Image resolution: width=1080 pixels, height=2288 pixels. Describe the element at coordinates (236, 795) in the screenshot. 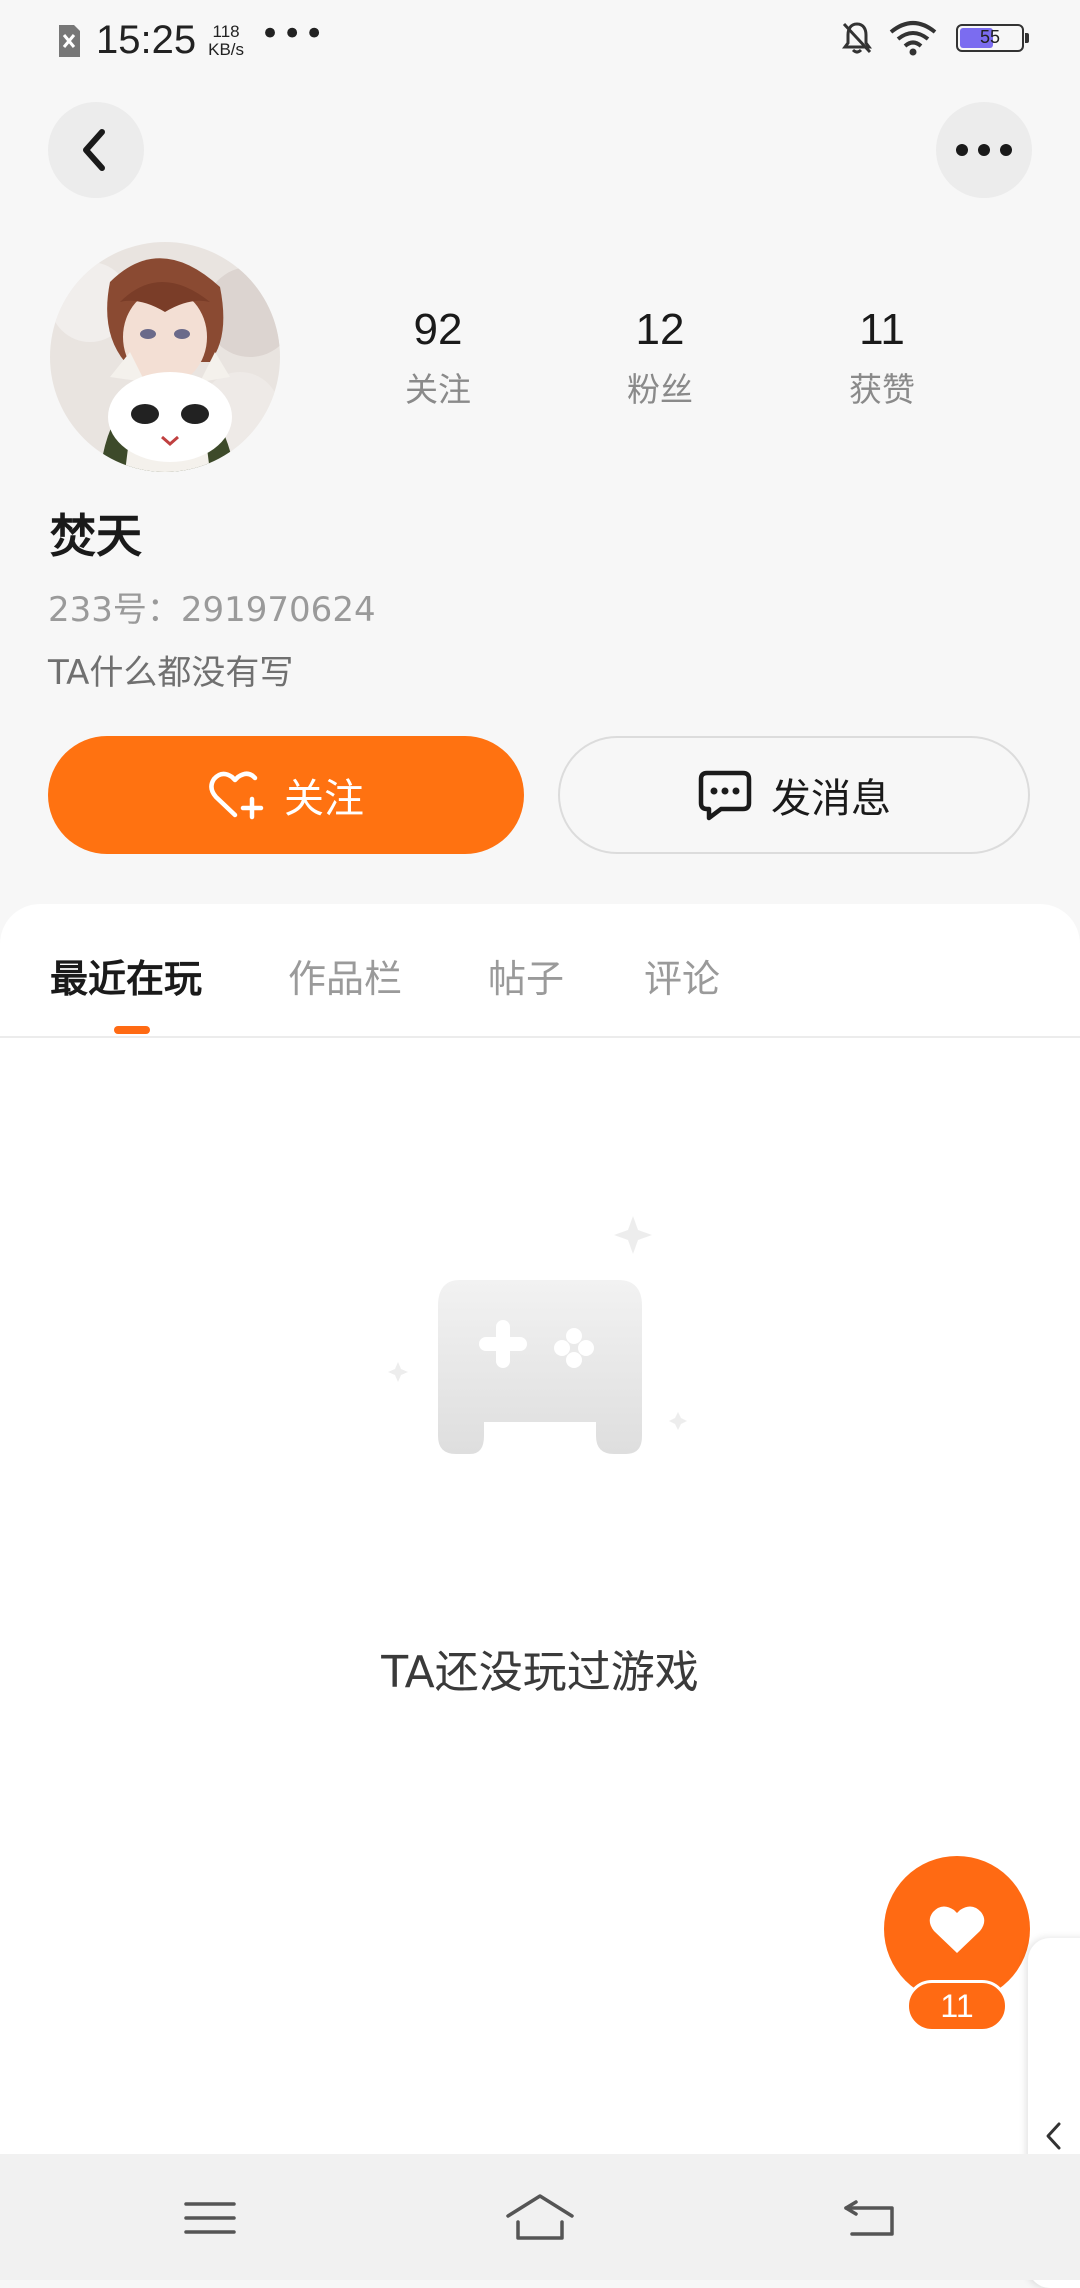

I see `heart-plus-icon` at that location.